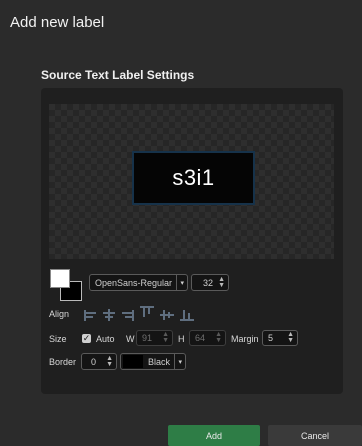 The image size is (362, 446). What do you see at coordinates (63, 362) in the screenshot?
I see `border-label: Border` at bounding box center [63, 362].